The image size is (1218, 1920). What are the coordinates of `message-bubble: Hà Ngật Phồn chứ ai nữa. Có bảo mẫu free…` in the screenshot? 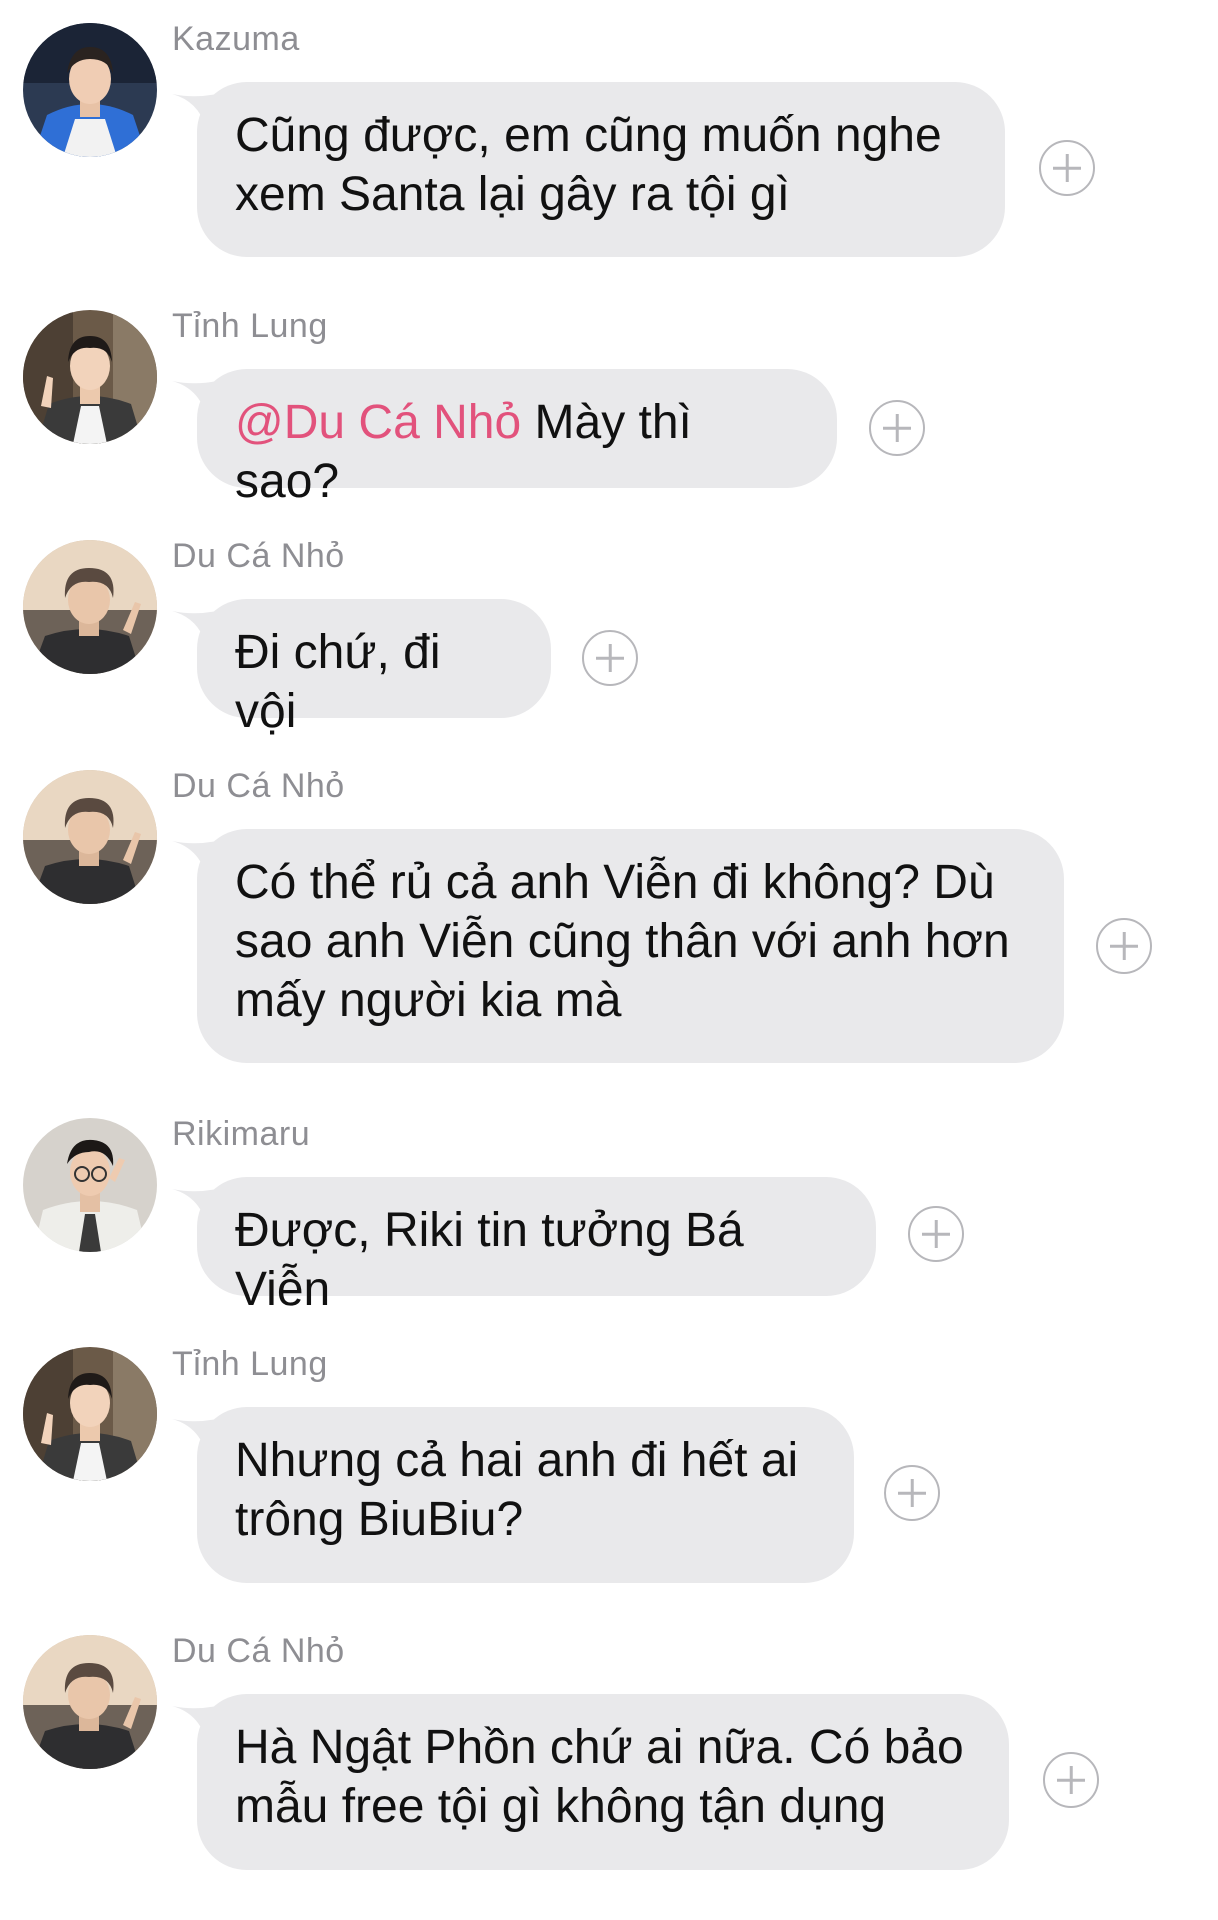 It's located at (603, 1782).